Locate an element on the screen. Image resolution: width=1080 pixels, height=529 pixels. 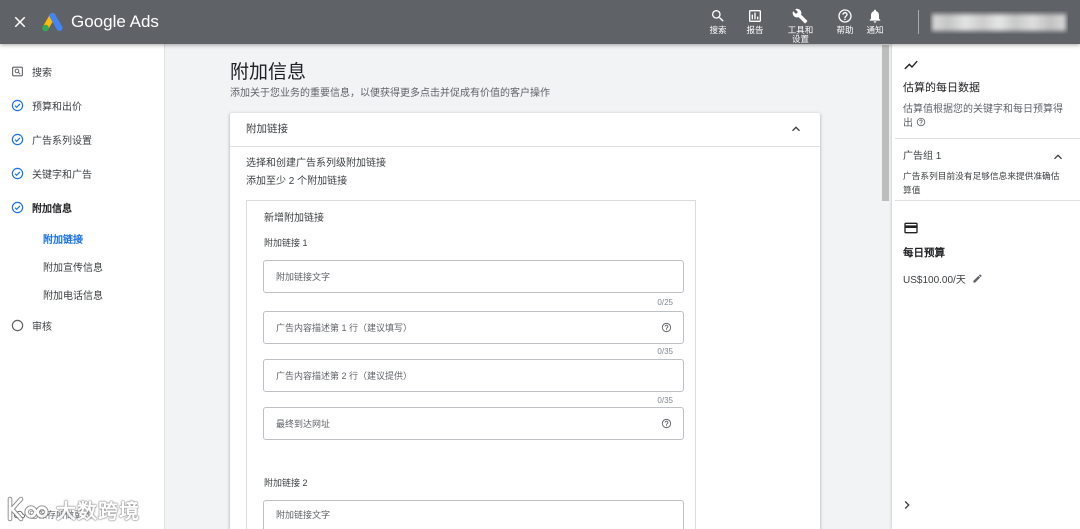
estimates-description: 估算值根据您的关键字和每日预算得出 is located at coordinates (985, 117).